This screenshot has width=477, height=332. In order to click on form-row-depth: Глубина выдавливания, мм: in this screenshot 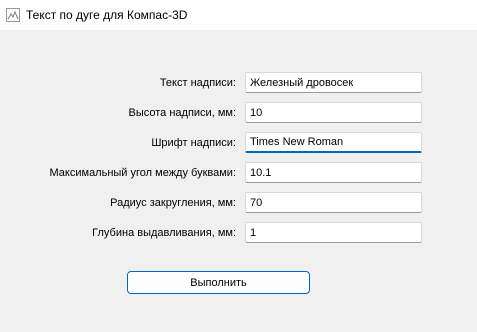, I will do `click(238, 233)`.